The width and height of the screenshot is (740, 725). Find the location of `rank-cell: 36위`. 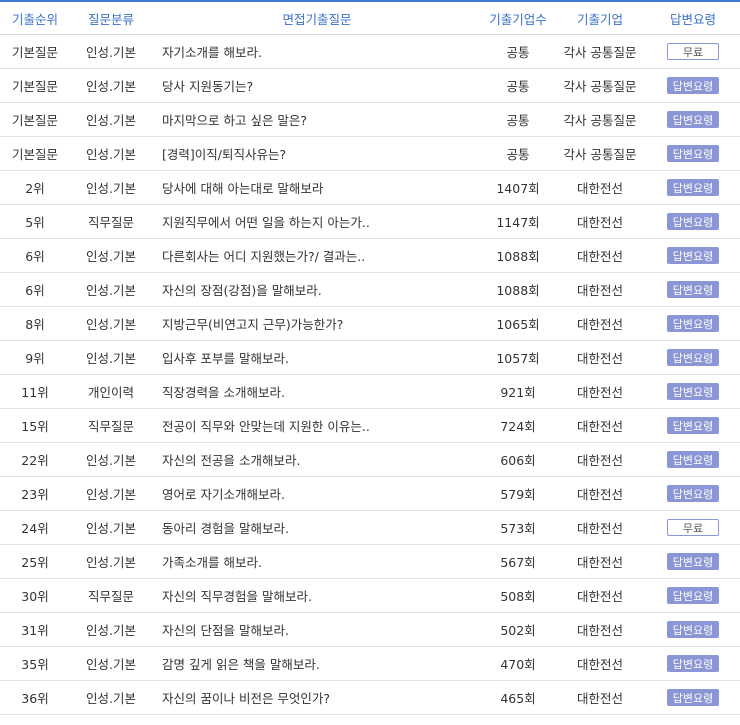

rank-cell: 36위 is located at coordinates (35, 697).